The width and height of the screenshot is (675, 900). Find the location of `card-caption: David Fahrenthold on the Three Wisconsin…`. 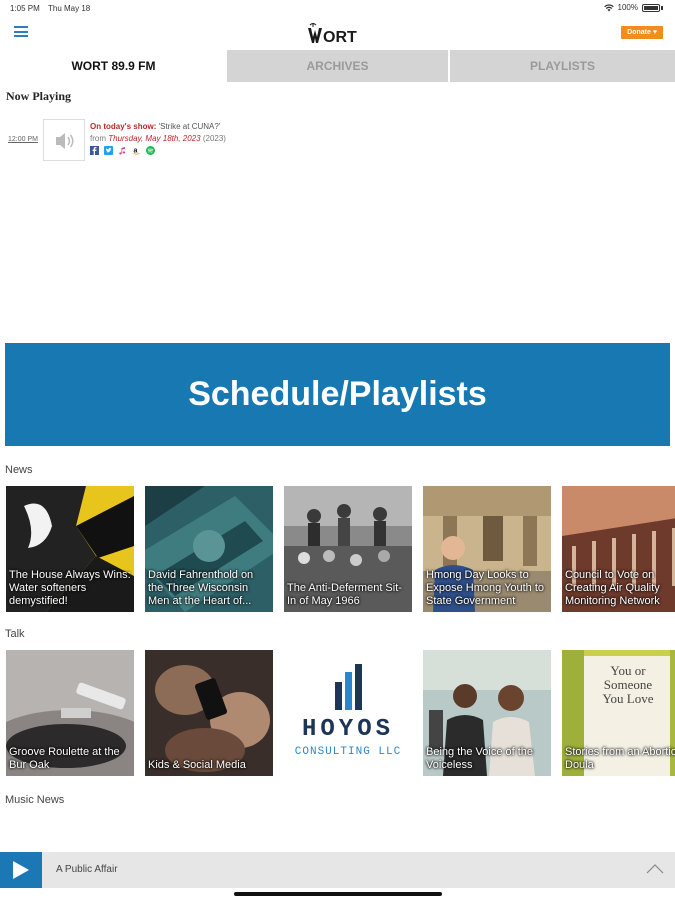

card-caption: David Fahrenthold on the Three Wisconsin… is located at coordinates (201, 588).